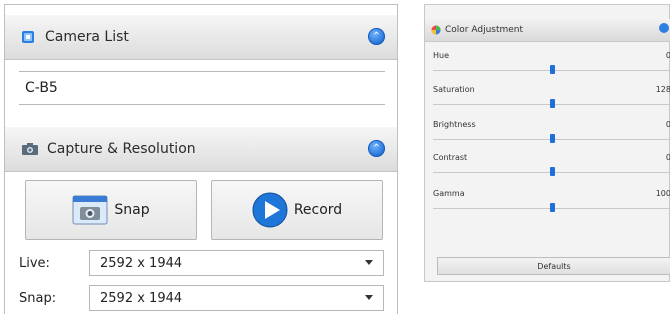 The image size is (670, 314). I want to click on saturation-value: 128, so click(662, 89).